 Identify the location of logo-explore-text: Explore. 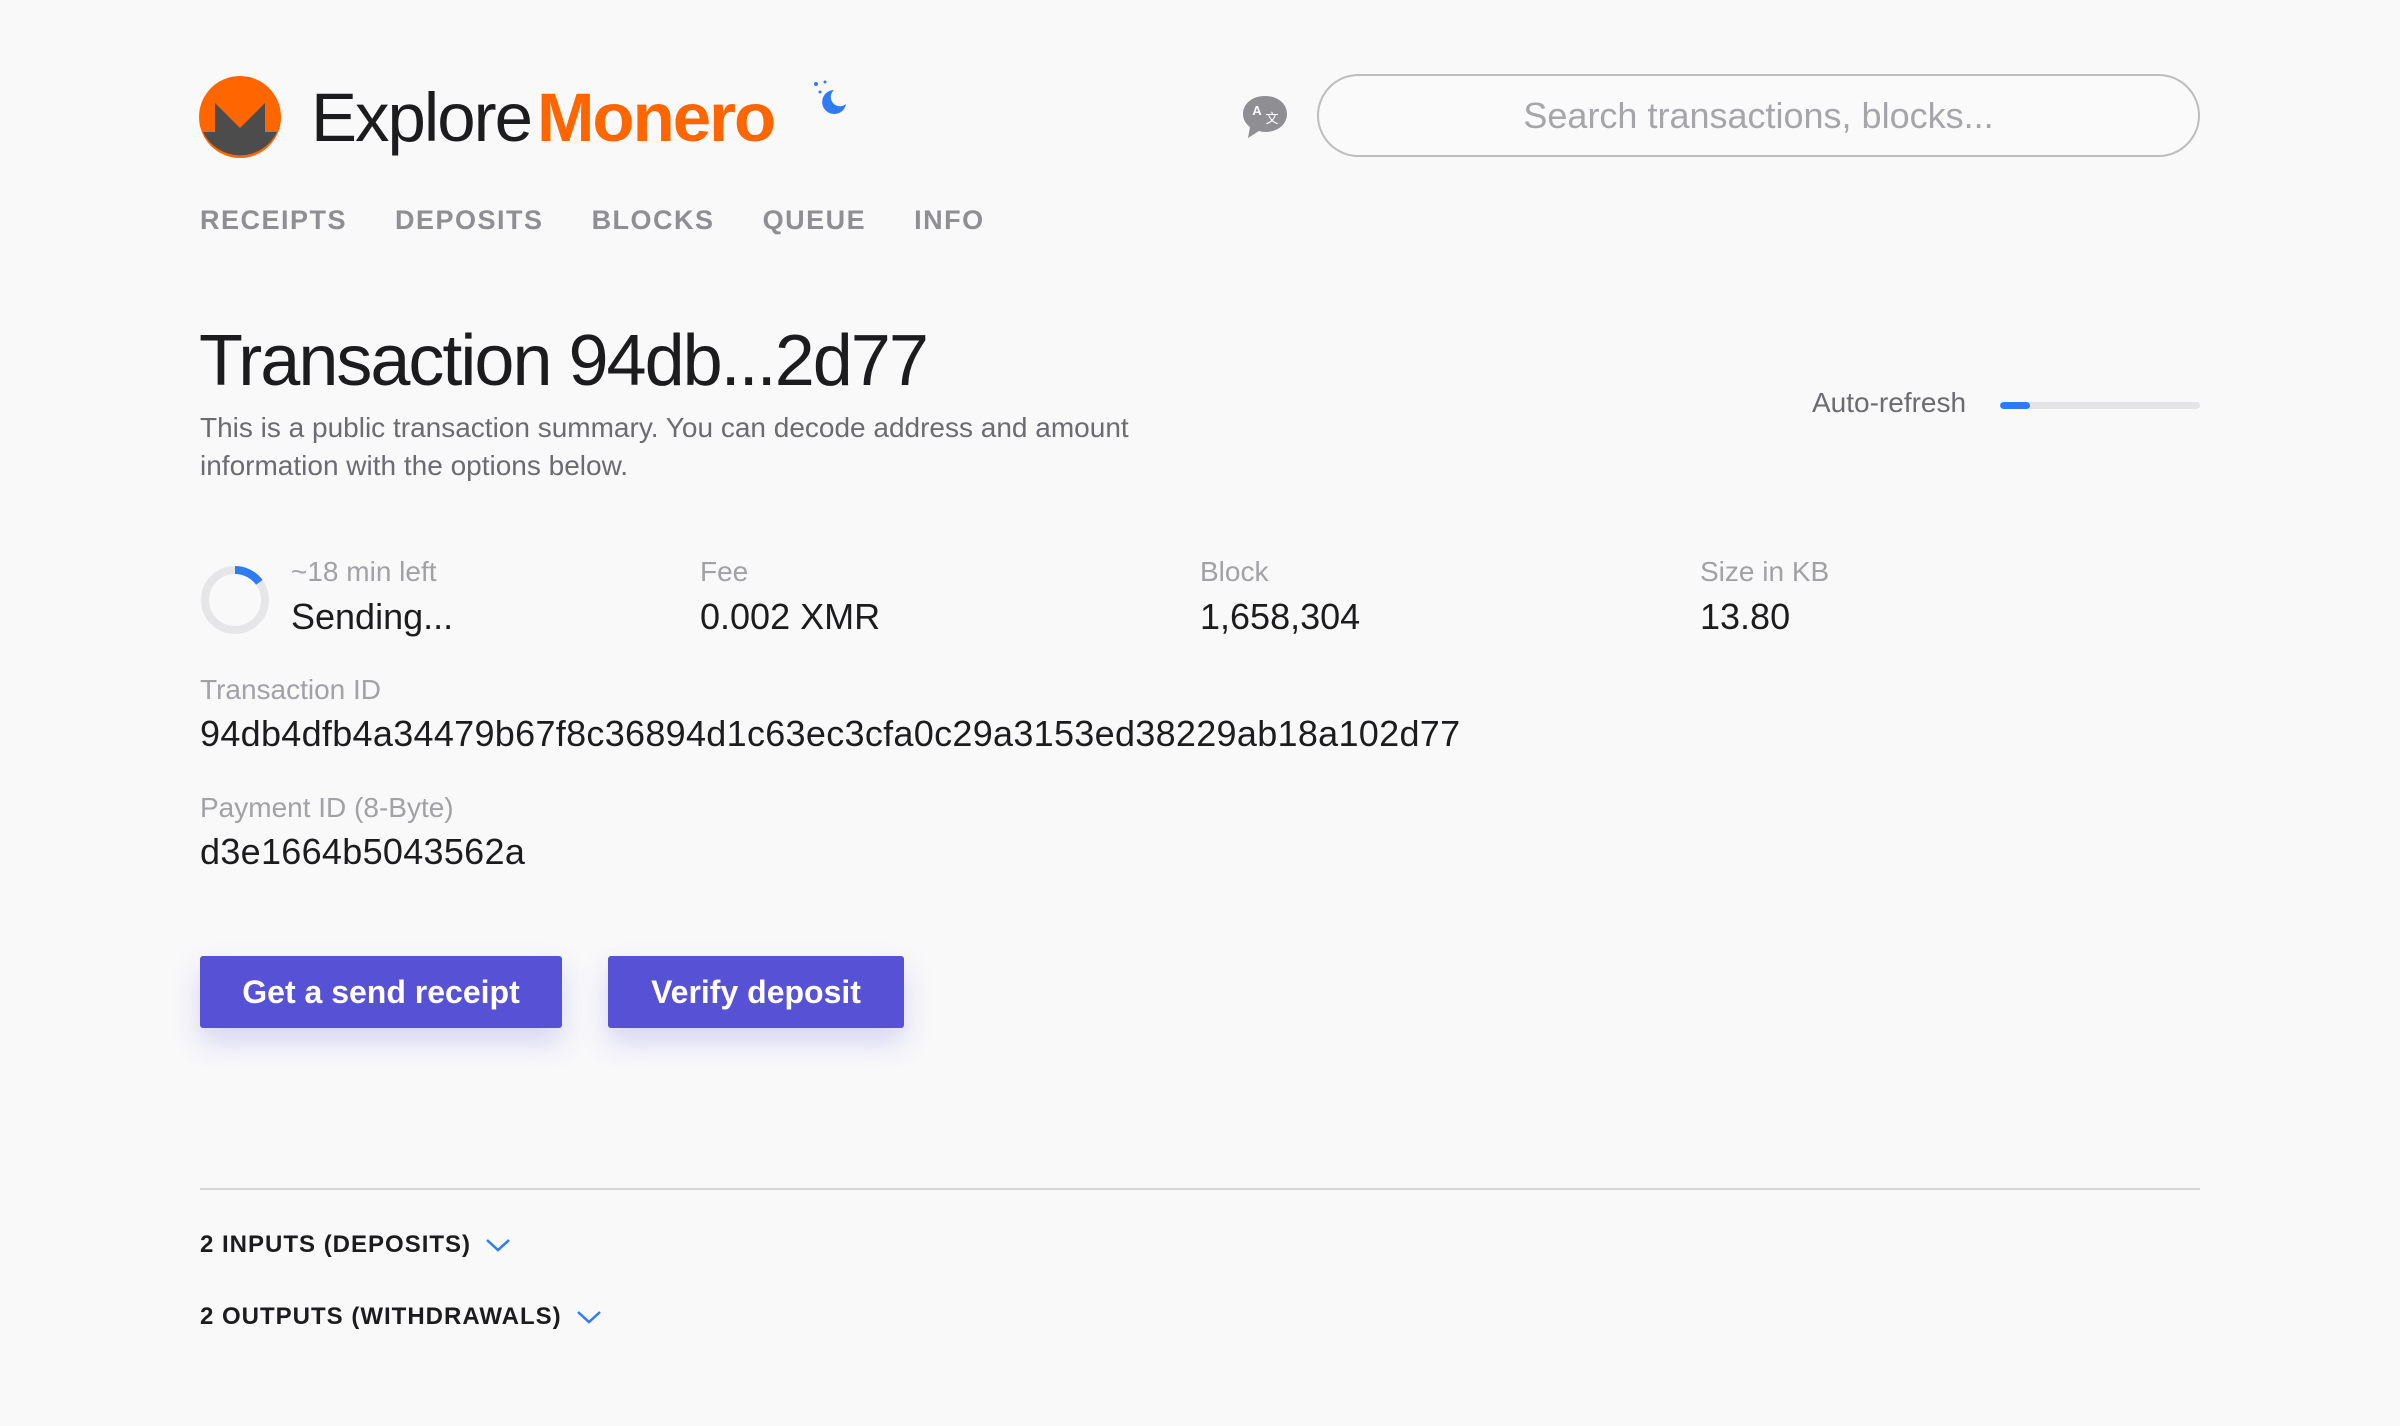
(422, 117).